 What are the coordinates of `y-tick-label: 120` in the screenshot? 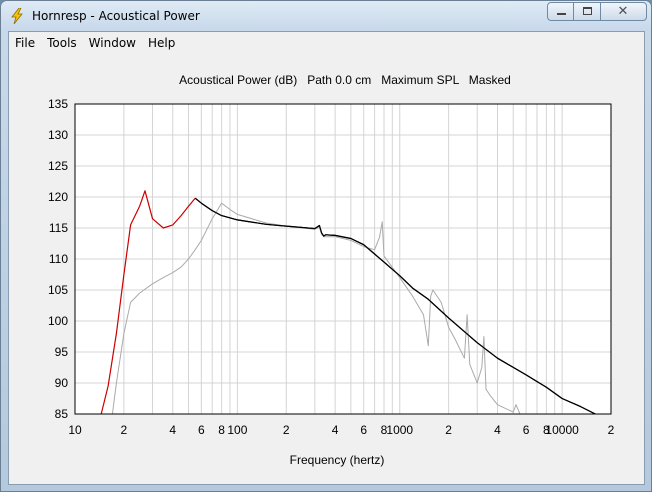 It's located at (58, 197).